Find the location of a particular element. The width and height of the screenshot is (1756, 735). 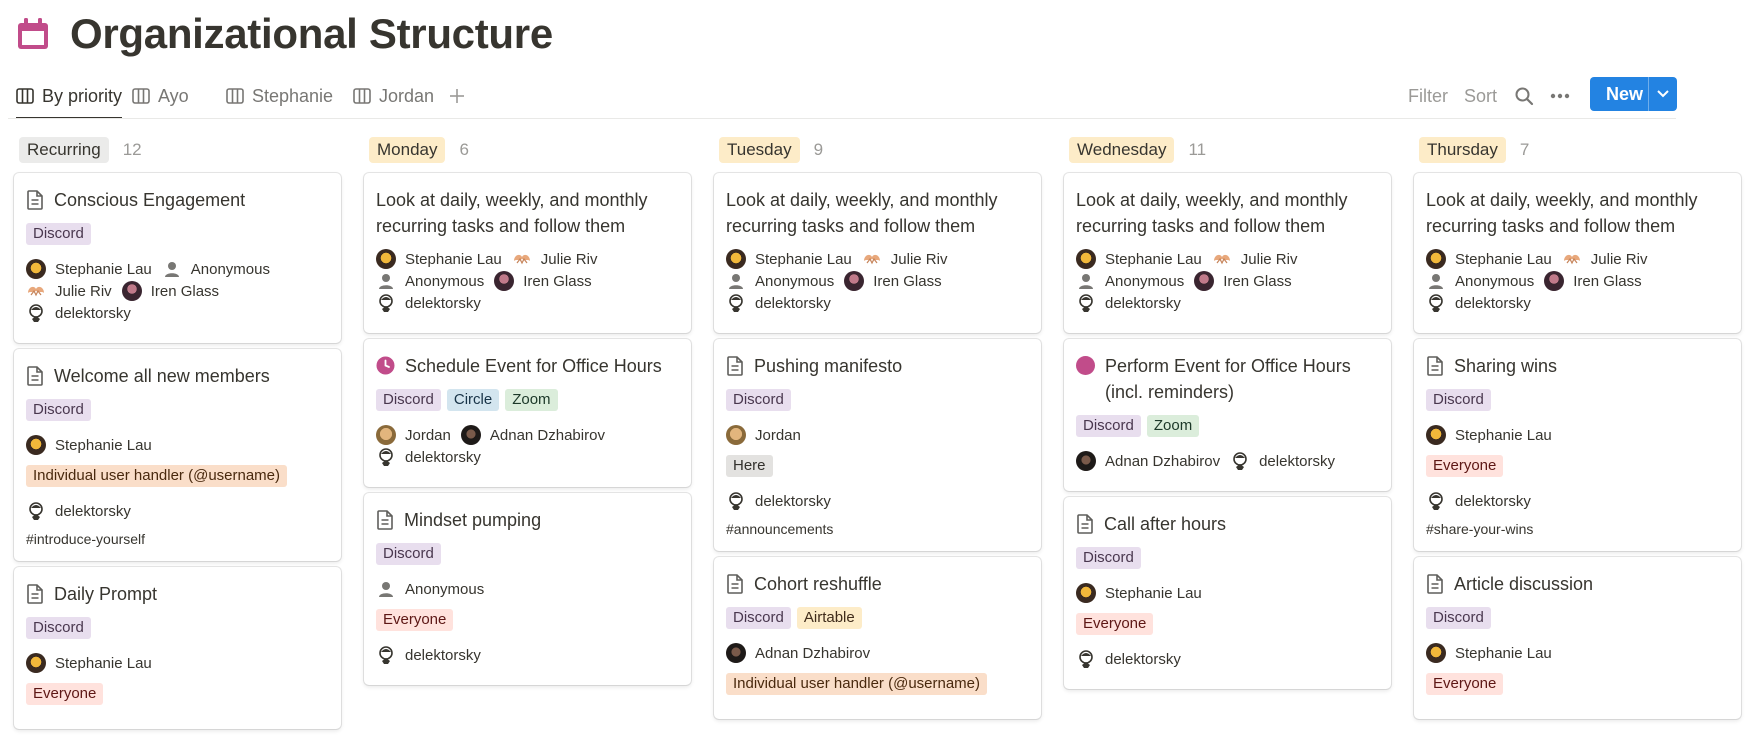

search-button is located at coordinates (1524, 96).